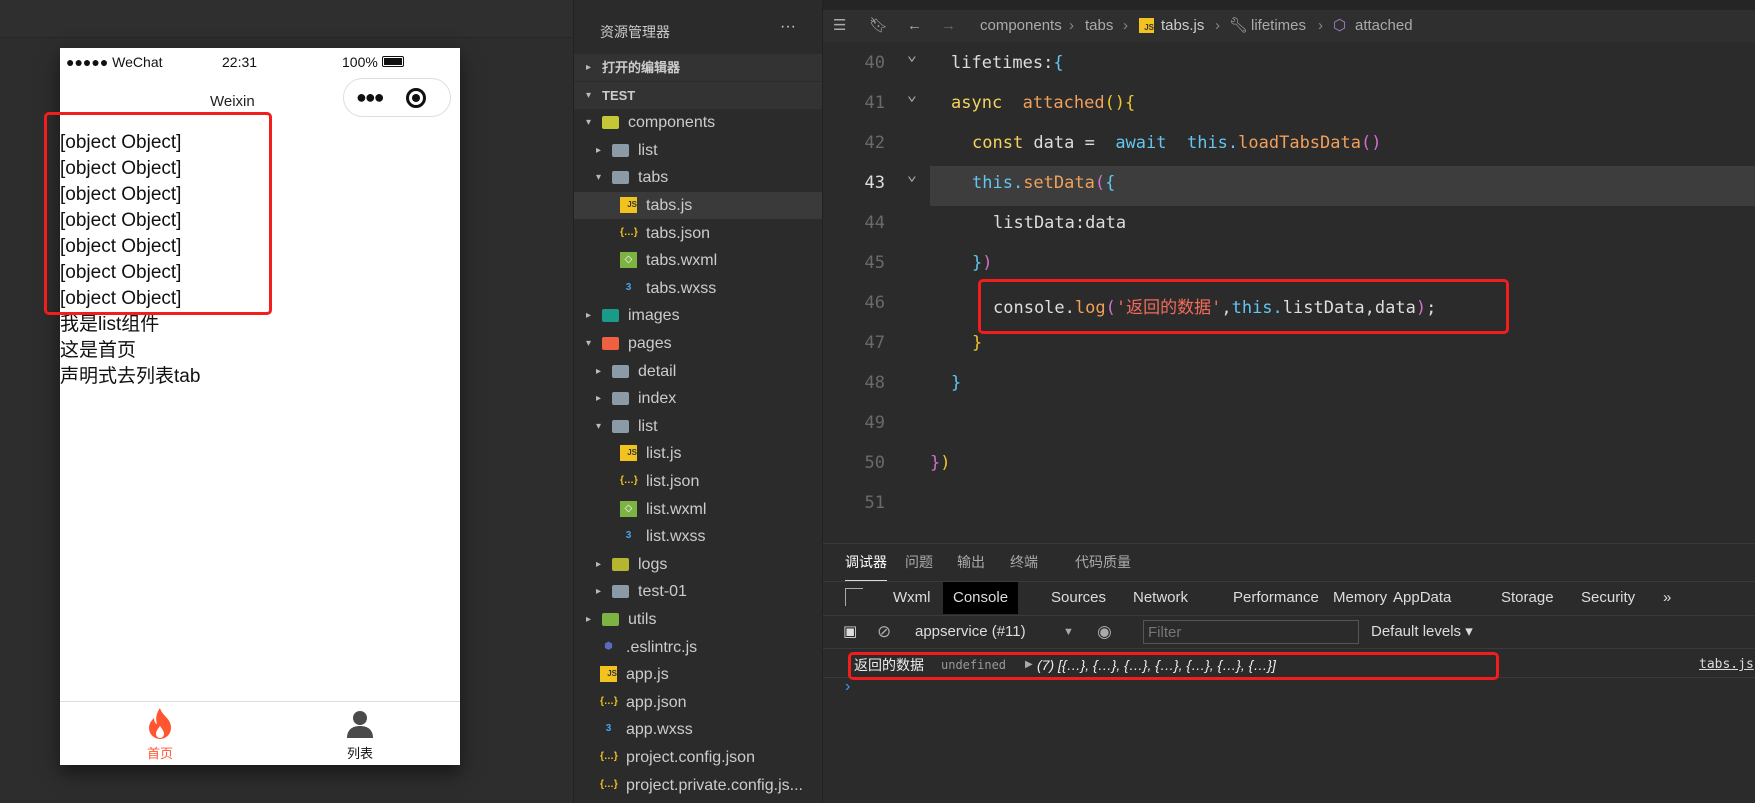 This screenshot has height=803, width=1755. I want to click on tree-item: {…} app.json, so click(698, 702).